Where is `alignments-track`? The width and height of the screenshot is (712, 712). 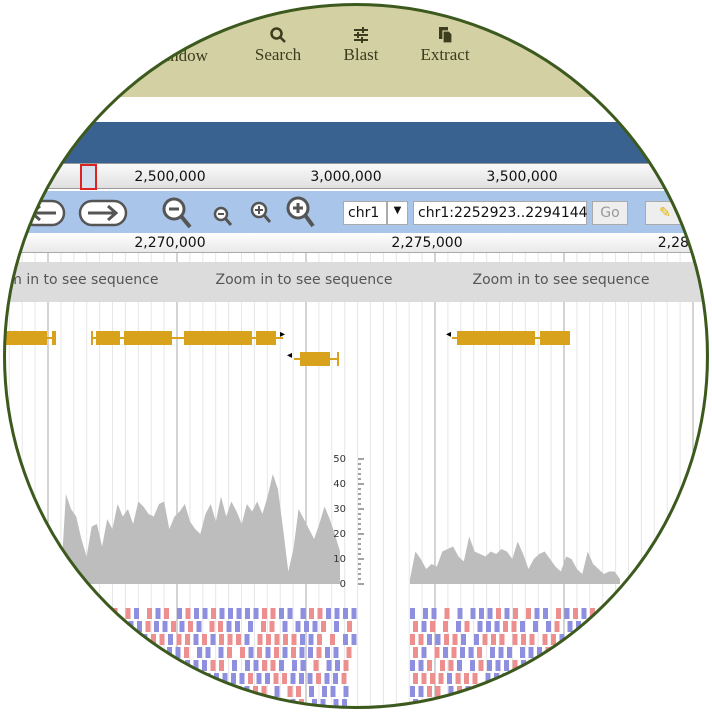 alignments-track is located at coordinates (374, 658).